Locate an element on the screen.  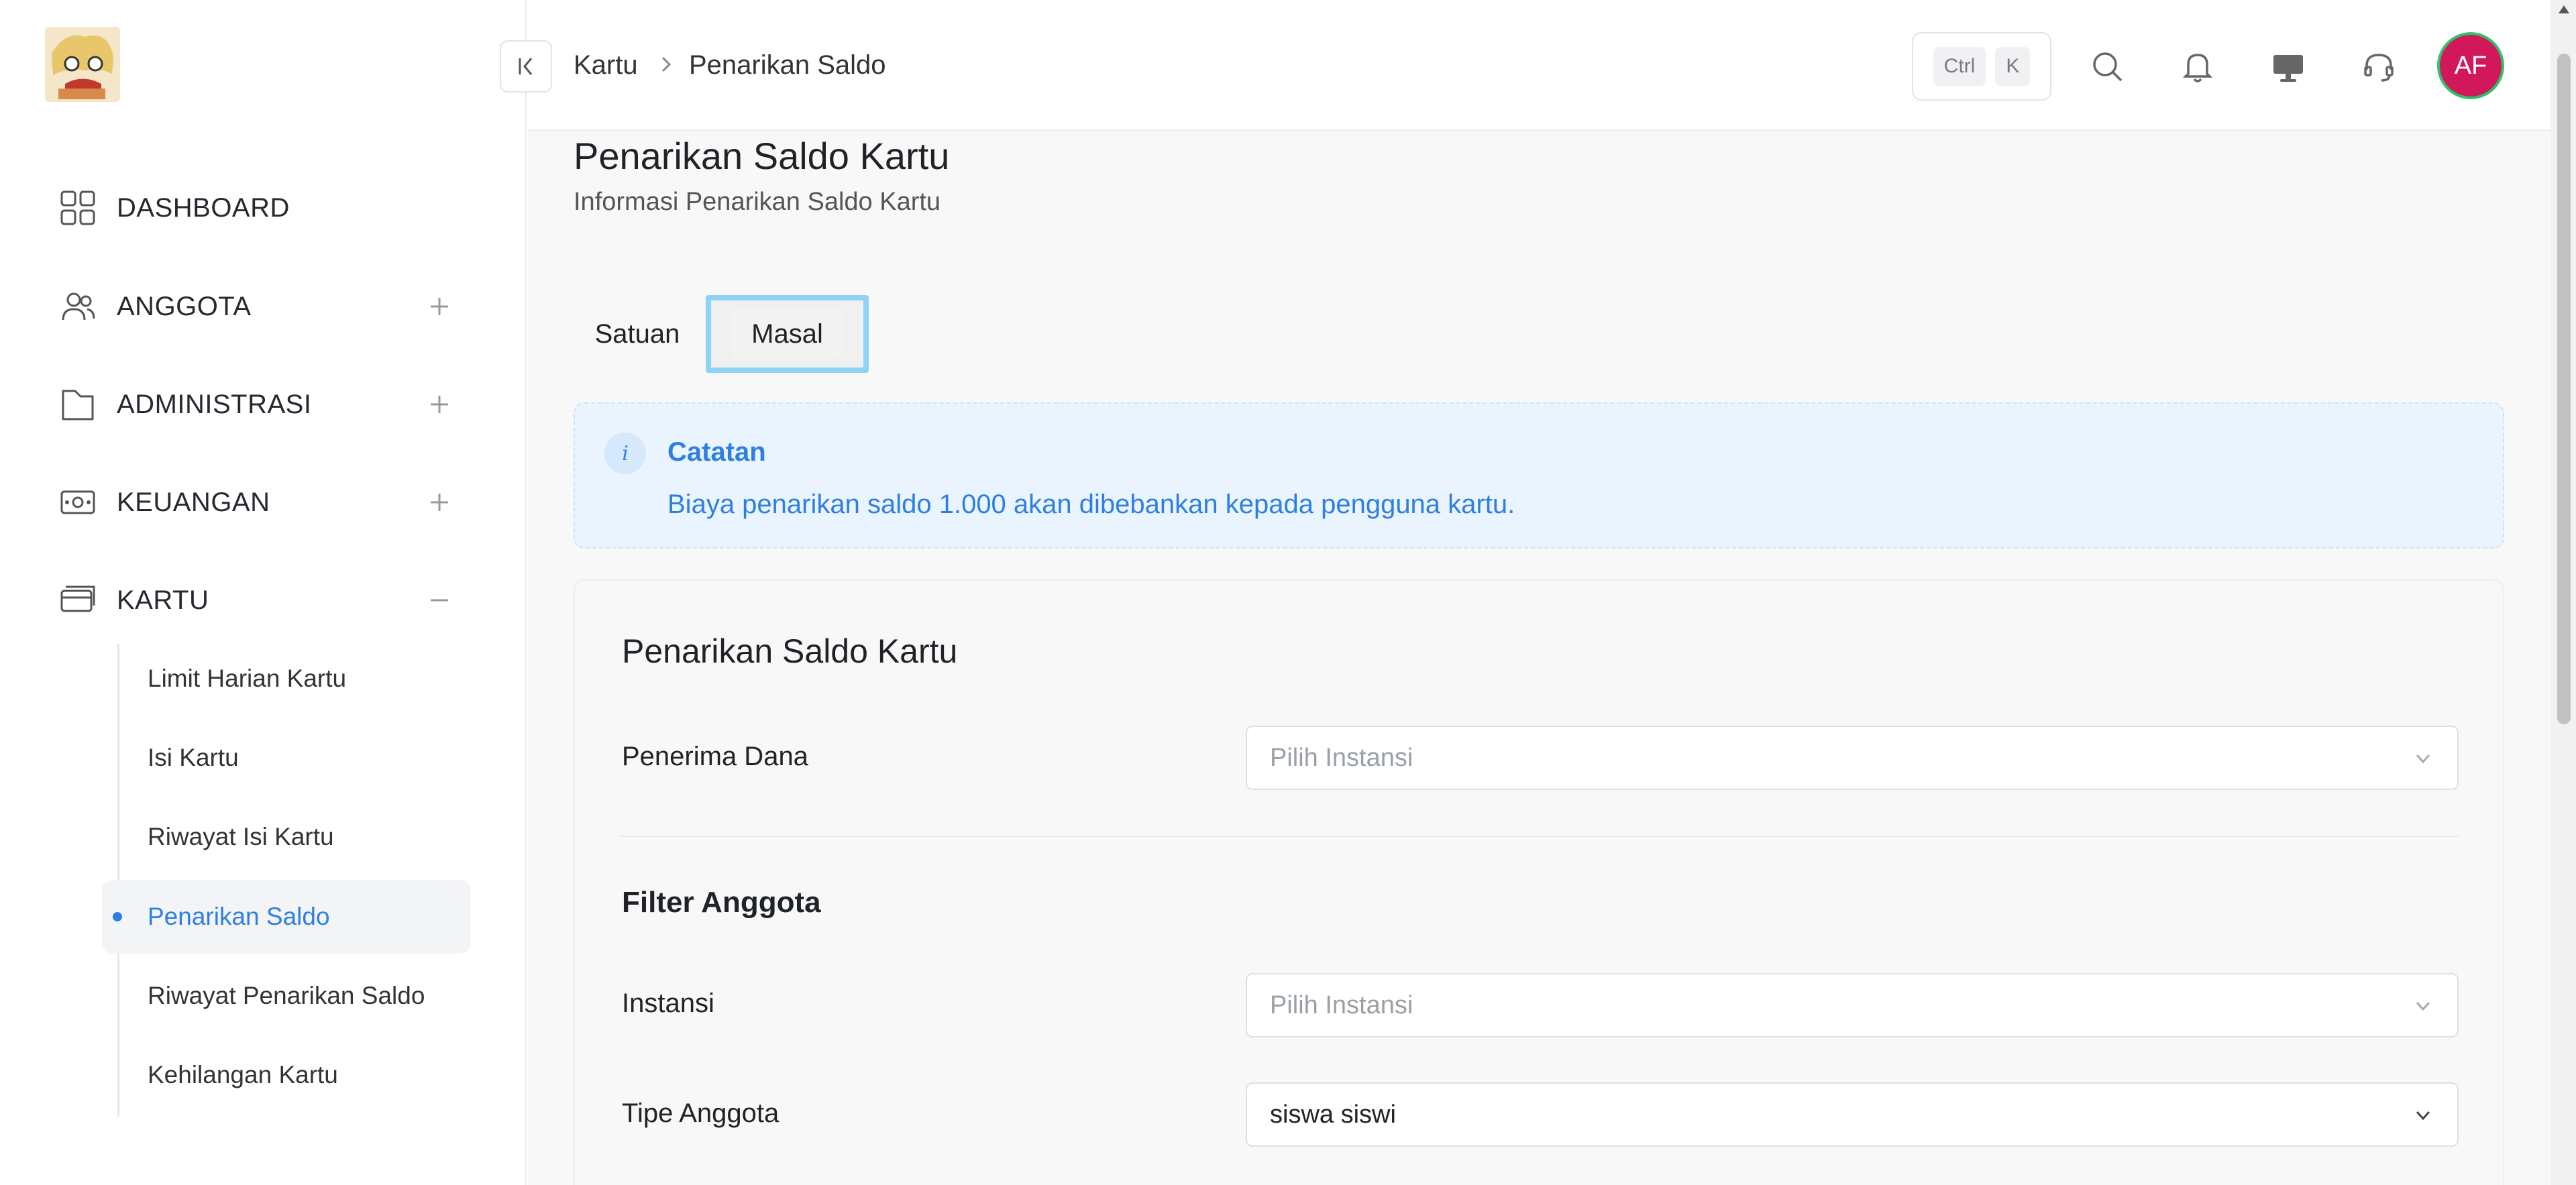
app-logo is located at coordinates (82, 64).